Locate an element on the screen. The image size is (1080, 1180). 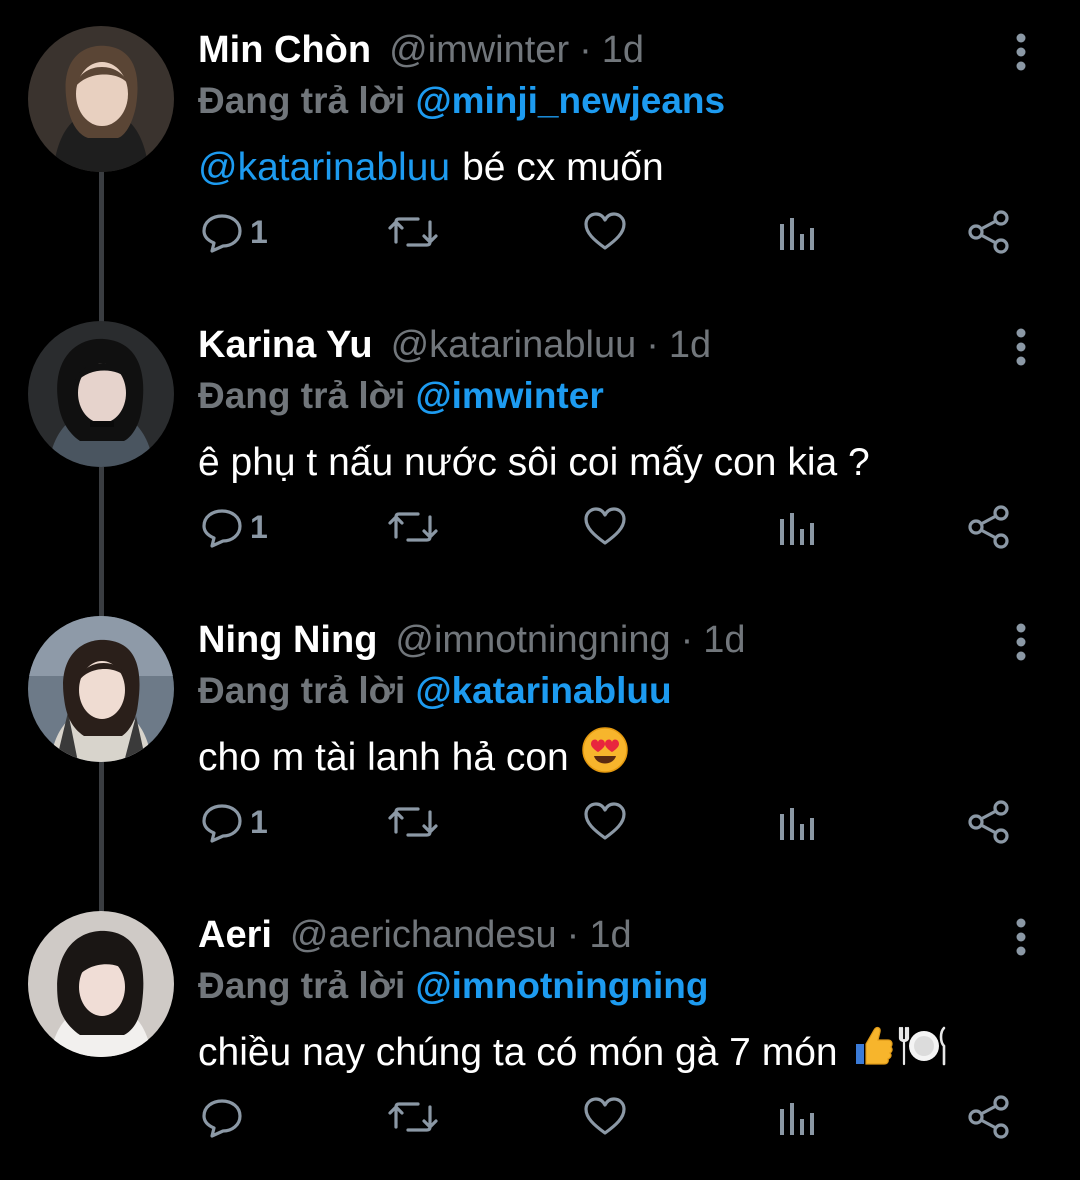
plate-cutlery-emoji is located at coordinates (923, 1053).